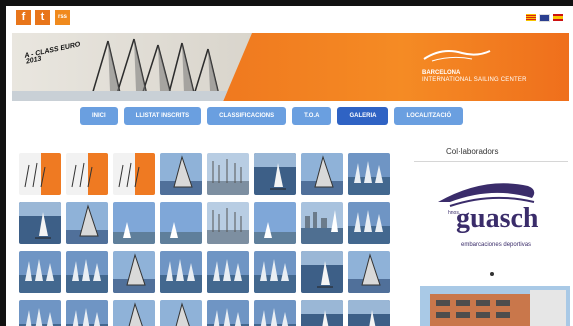 This screenshot has height=326, width=573. Describe the element at coordinates (496, 245) in the screenshot. I see `sponsor-tagline: embarcaciones deportivas` at that location.